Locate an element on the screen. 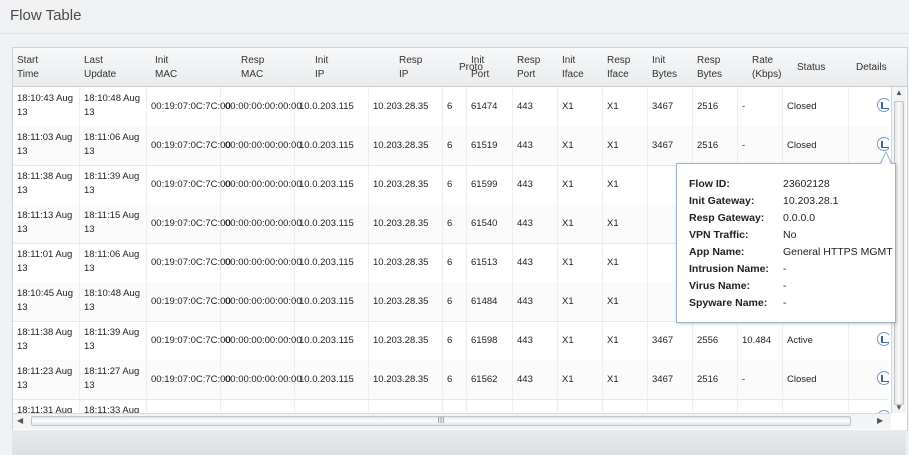 The width and height of the screenshot is (909, 455). col-header-resp-port: Resp Port is located at coordinates (528, 68).